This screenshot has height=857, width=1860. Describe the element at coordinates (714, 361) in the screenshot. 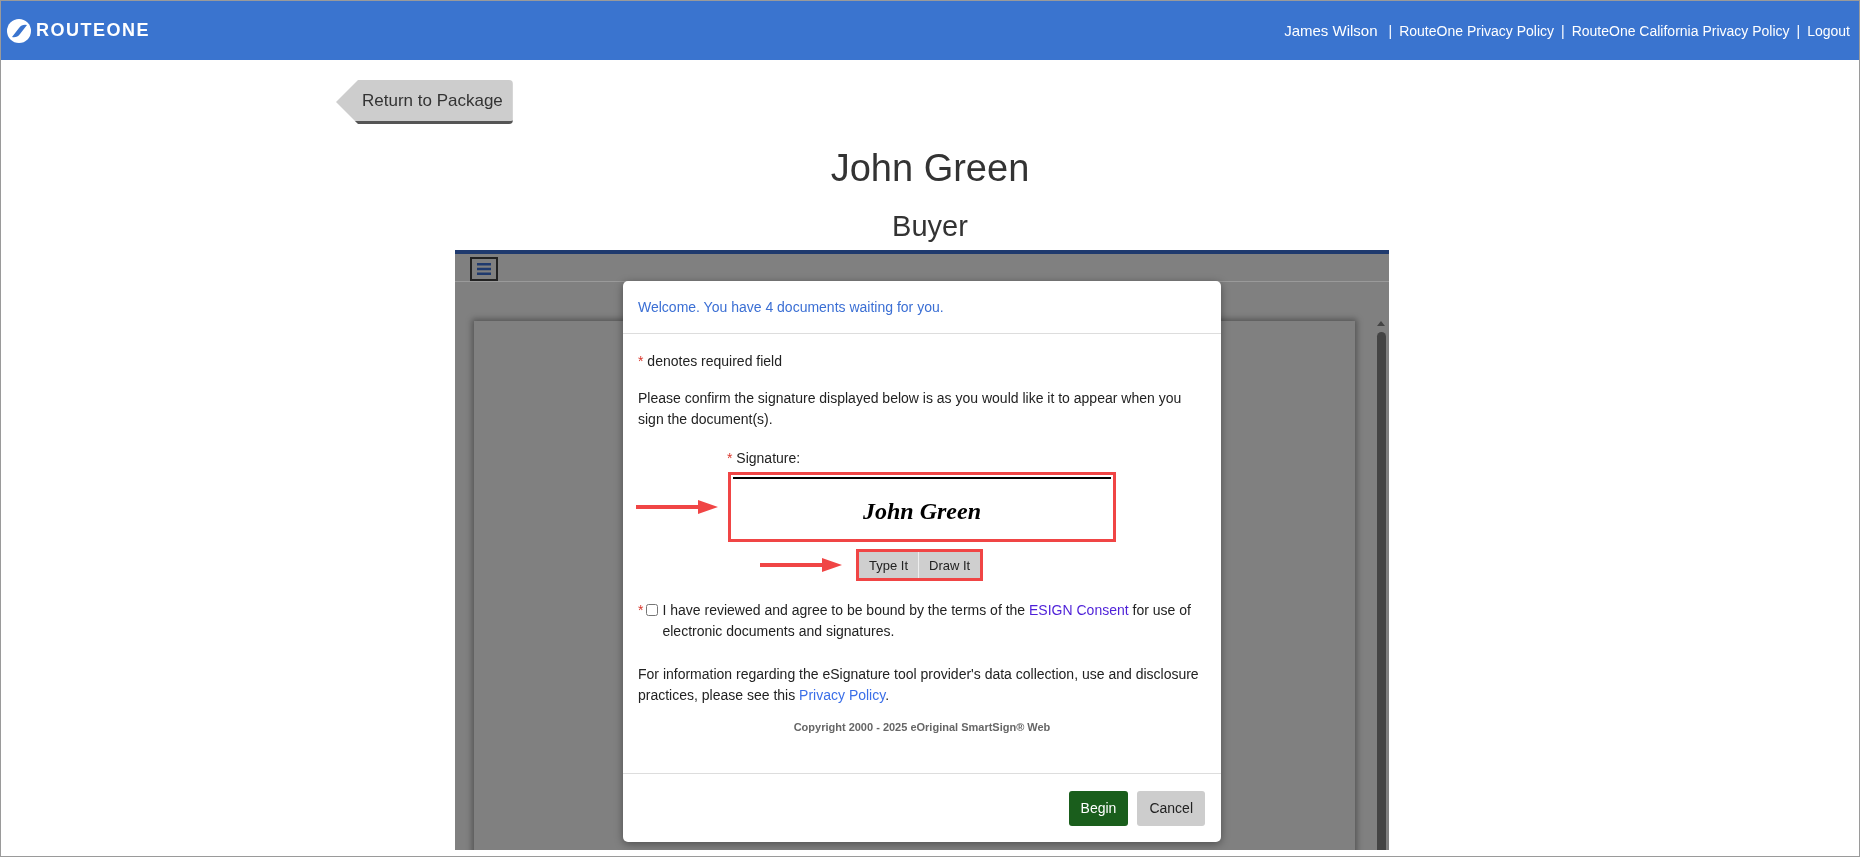

I see `required-note: denotes required field` at that location.